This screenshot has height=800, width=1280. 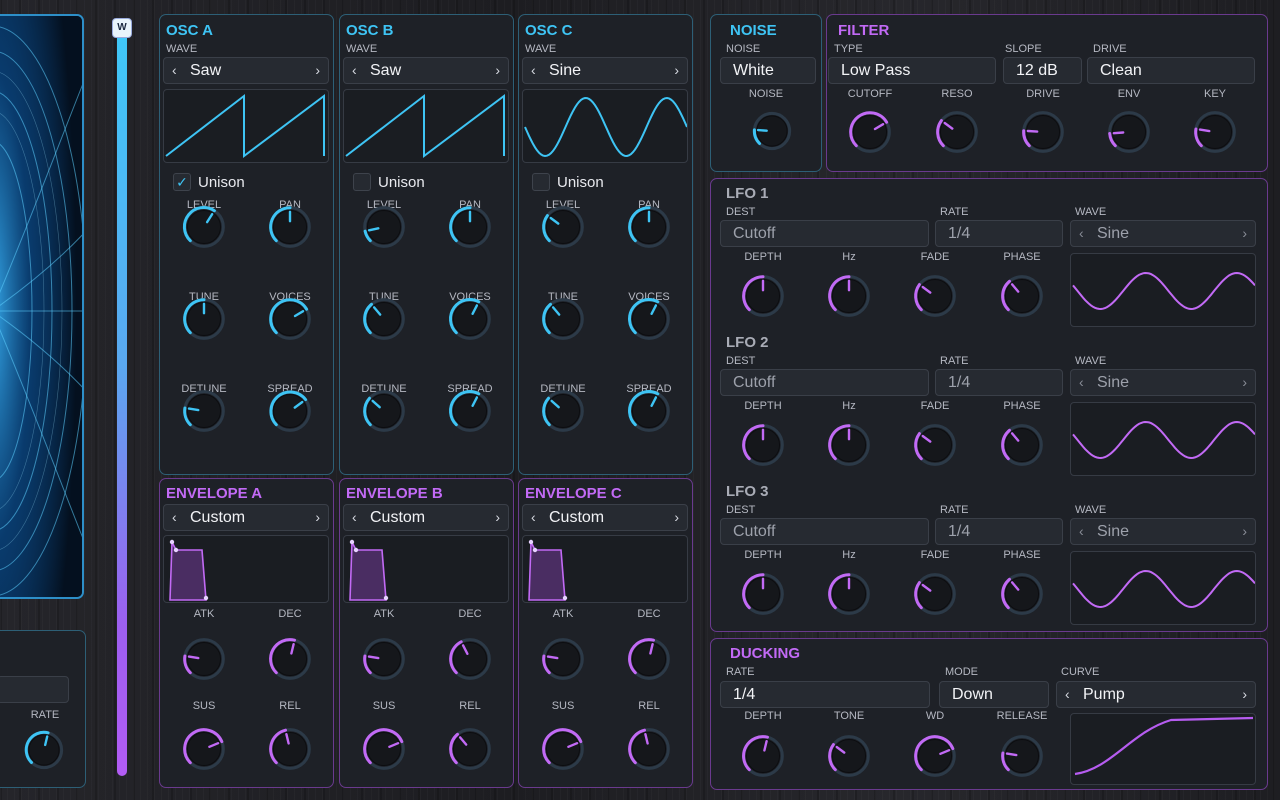 I want to click on ducking-knob-wd, so click(x=935, y=756).